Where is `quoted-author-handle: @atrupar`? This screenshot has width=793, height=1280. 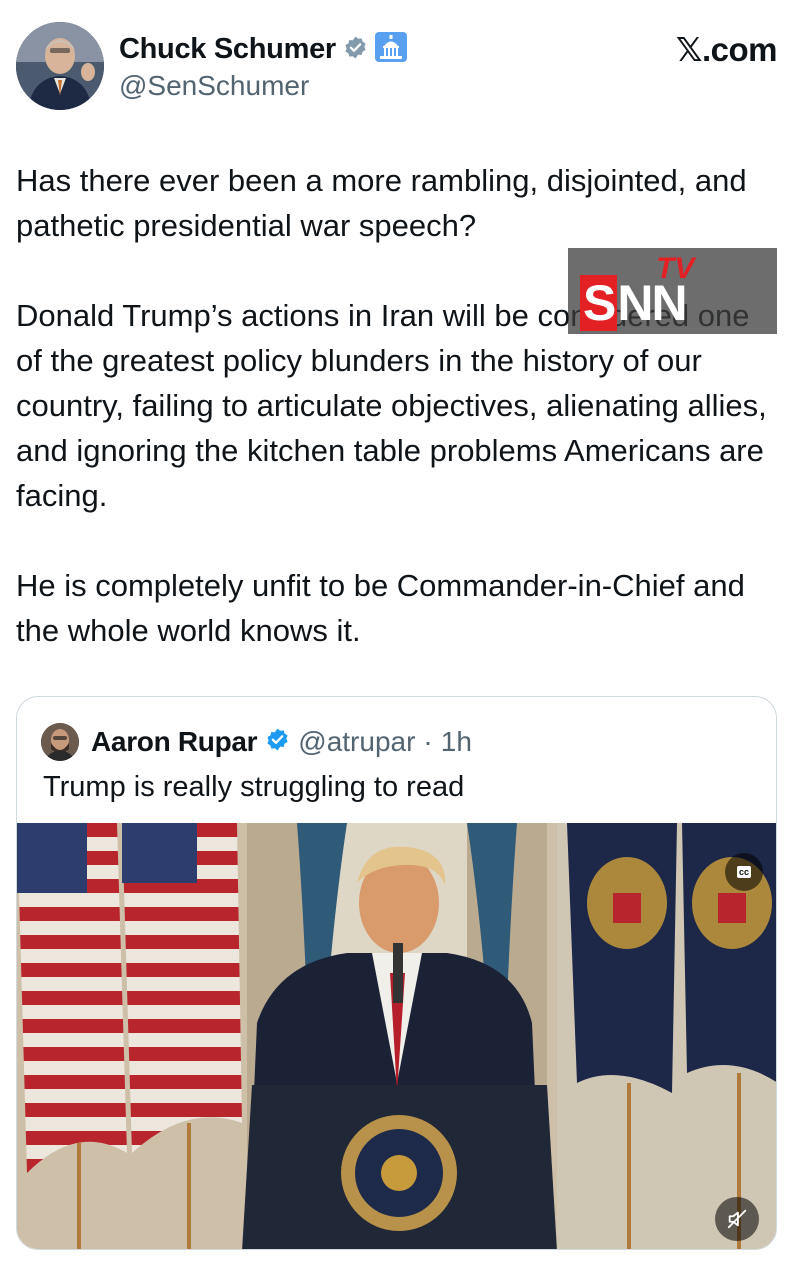
quoted-author-handle: @atrupar is located at coordinates (356, 742).